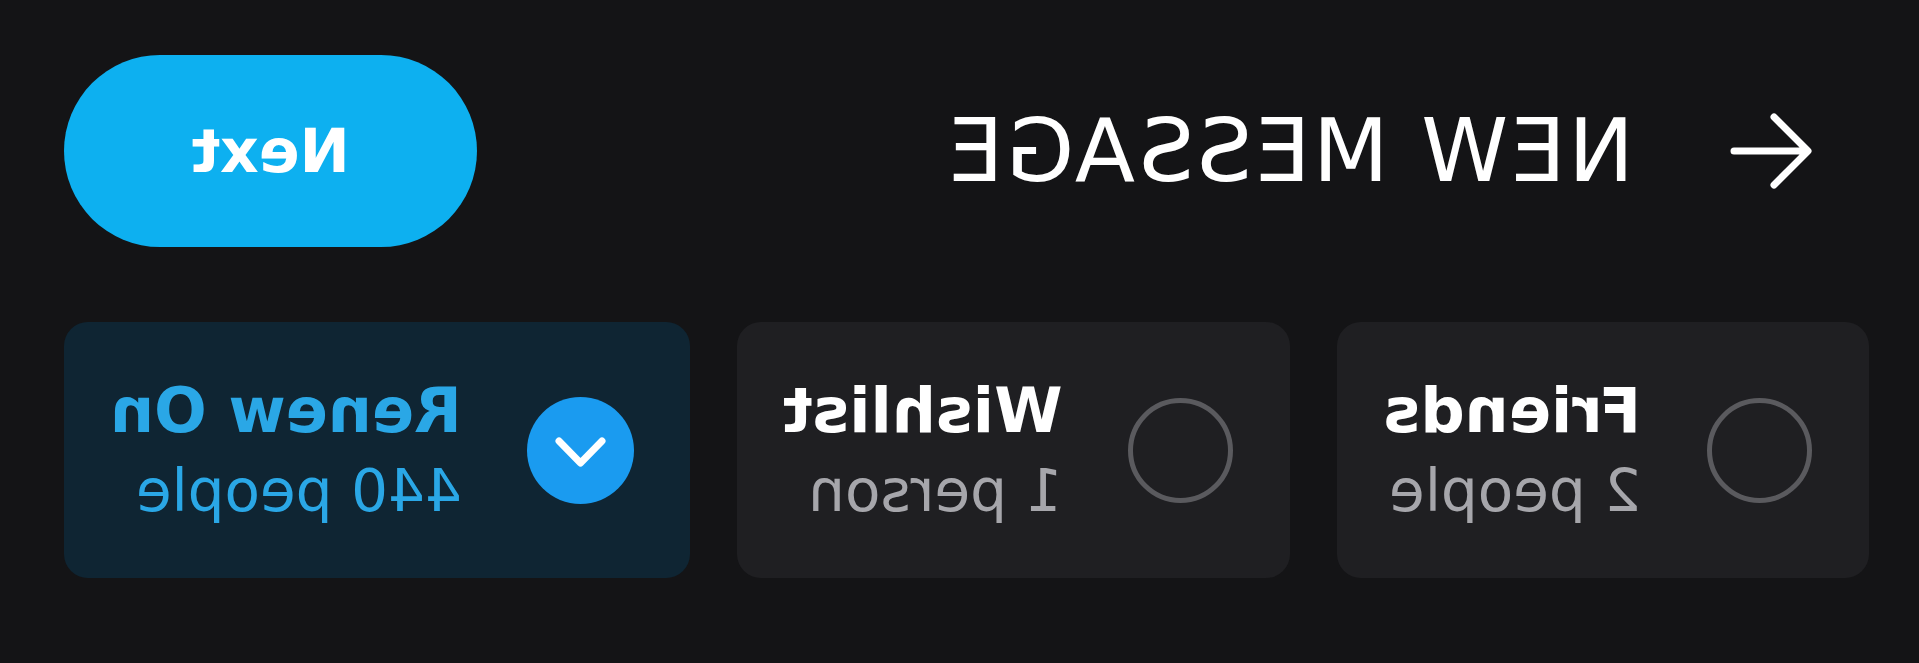  What do you see at coordinates (377, 450) in the screenshot?
I see `list-card: Renew On 440 people` at bounding box center [377, 450].